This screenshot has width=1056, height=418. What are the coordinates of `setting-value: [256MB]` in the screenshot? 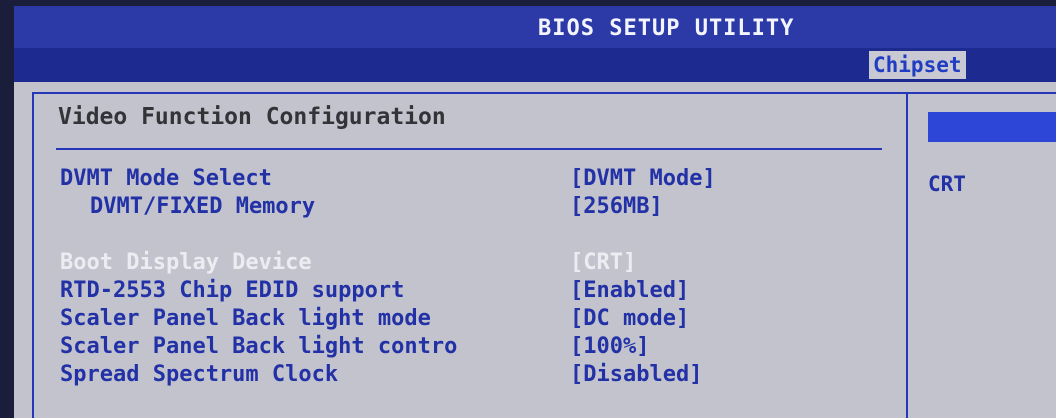 It's located at (616, 206).